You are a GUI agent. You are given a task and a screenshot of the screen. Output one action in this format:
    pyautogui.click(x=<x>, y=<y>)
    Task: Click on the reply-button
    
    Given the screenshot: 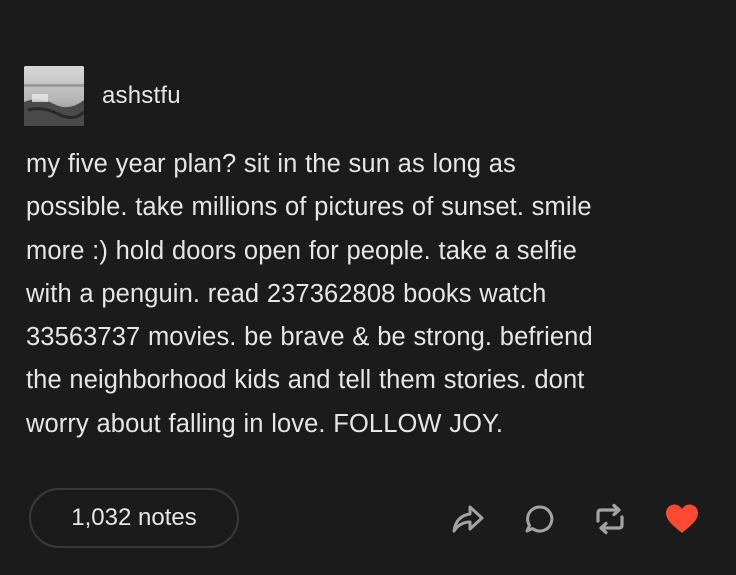 What is the action you would take?
    pyautogui.click(x=540, y=519)
    